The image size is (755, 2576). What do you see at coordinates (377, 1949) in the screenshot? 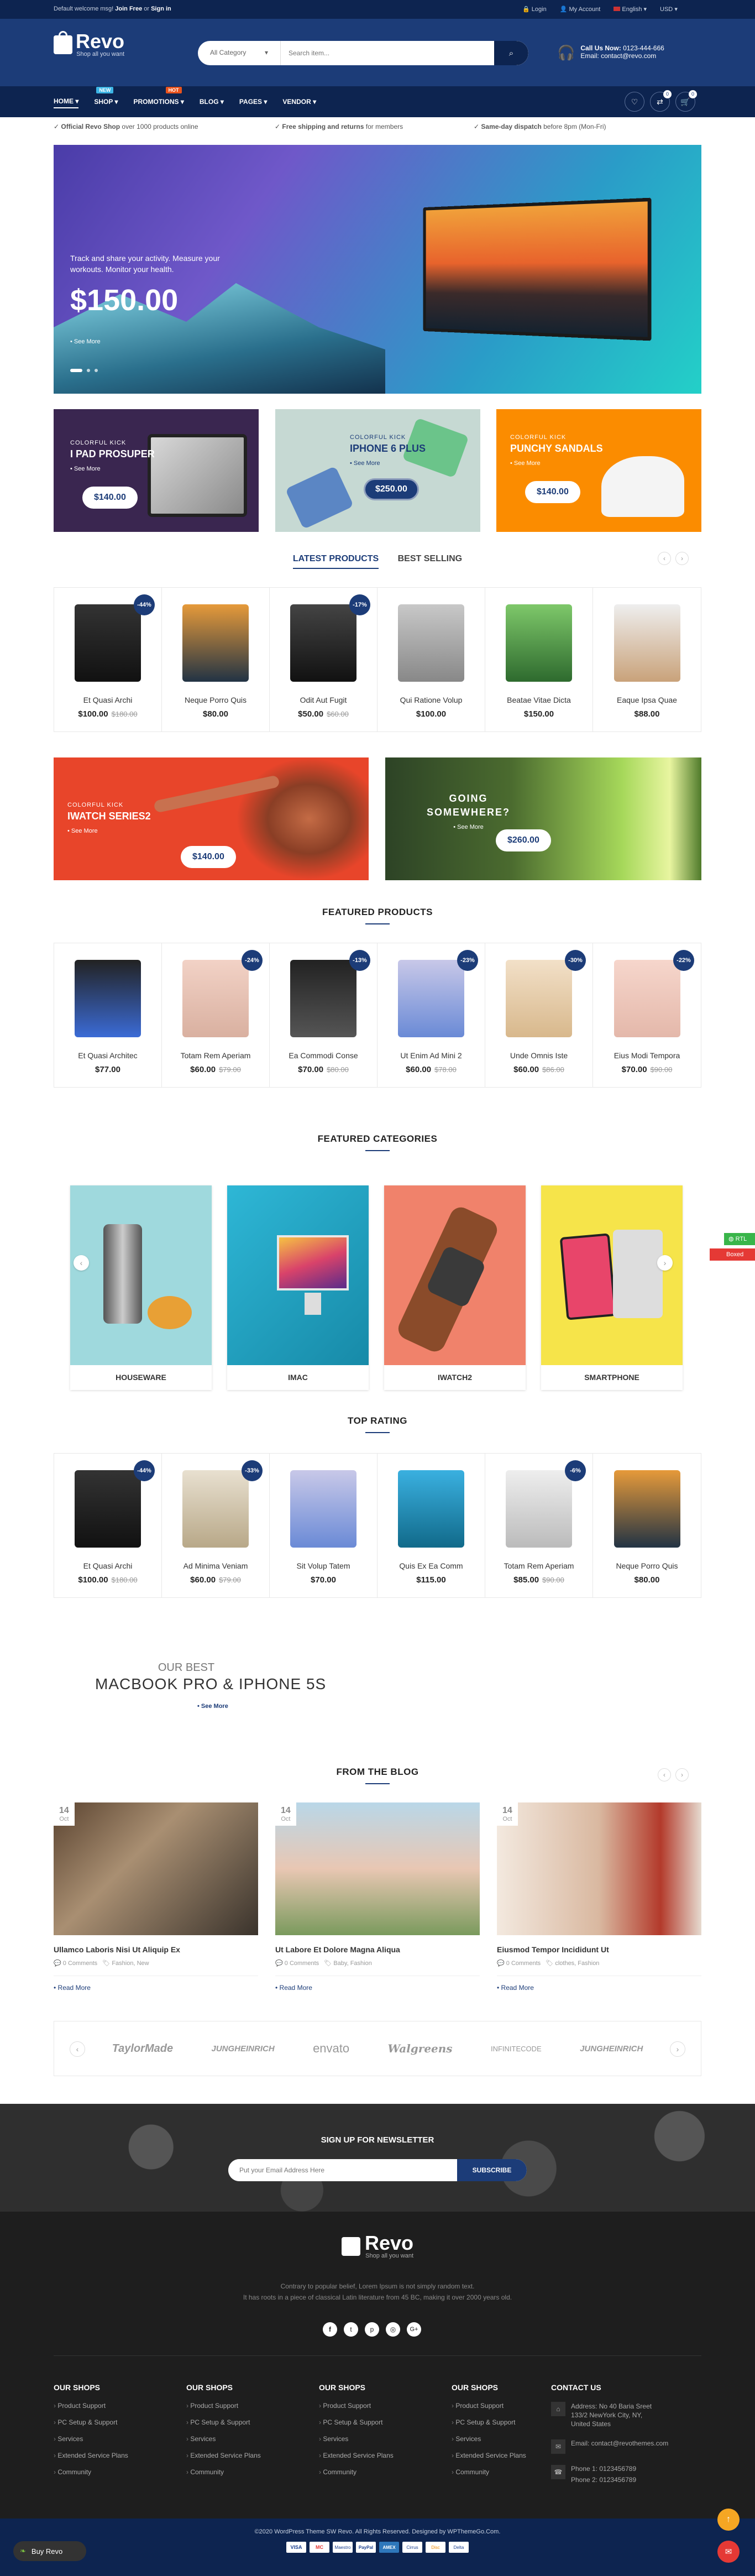
I see `blog-post-title: Ut Labore Et Dolore Magna Aliqua` at bounding box center [377, 1949].